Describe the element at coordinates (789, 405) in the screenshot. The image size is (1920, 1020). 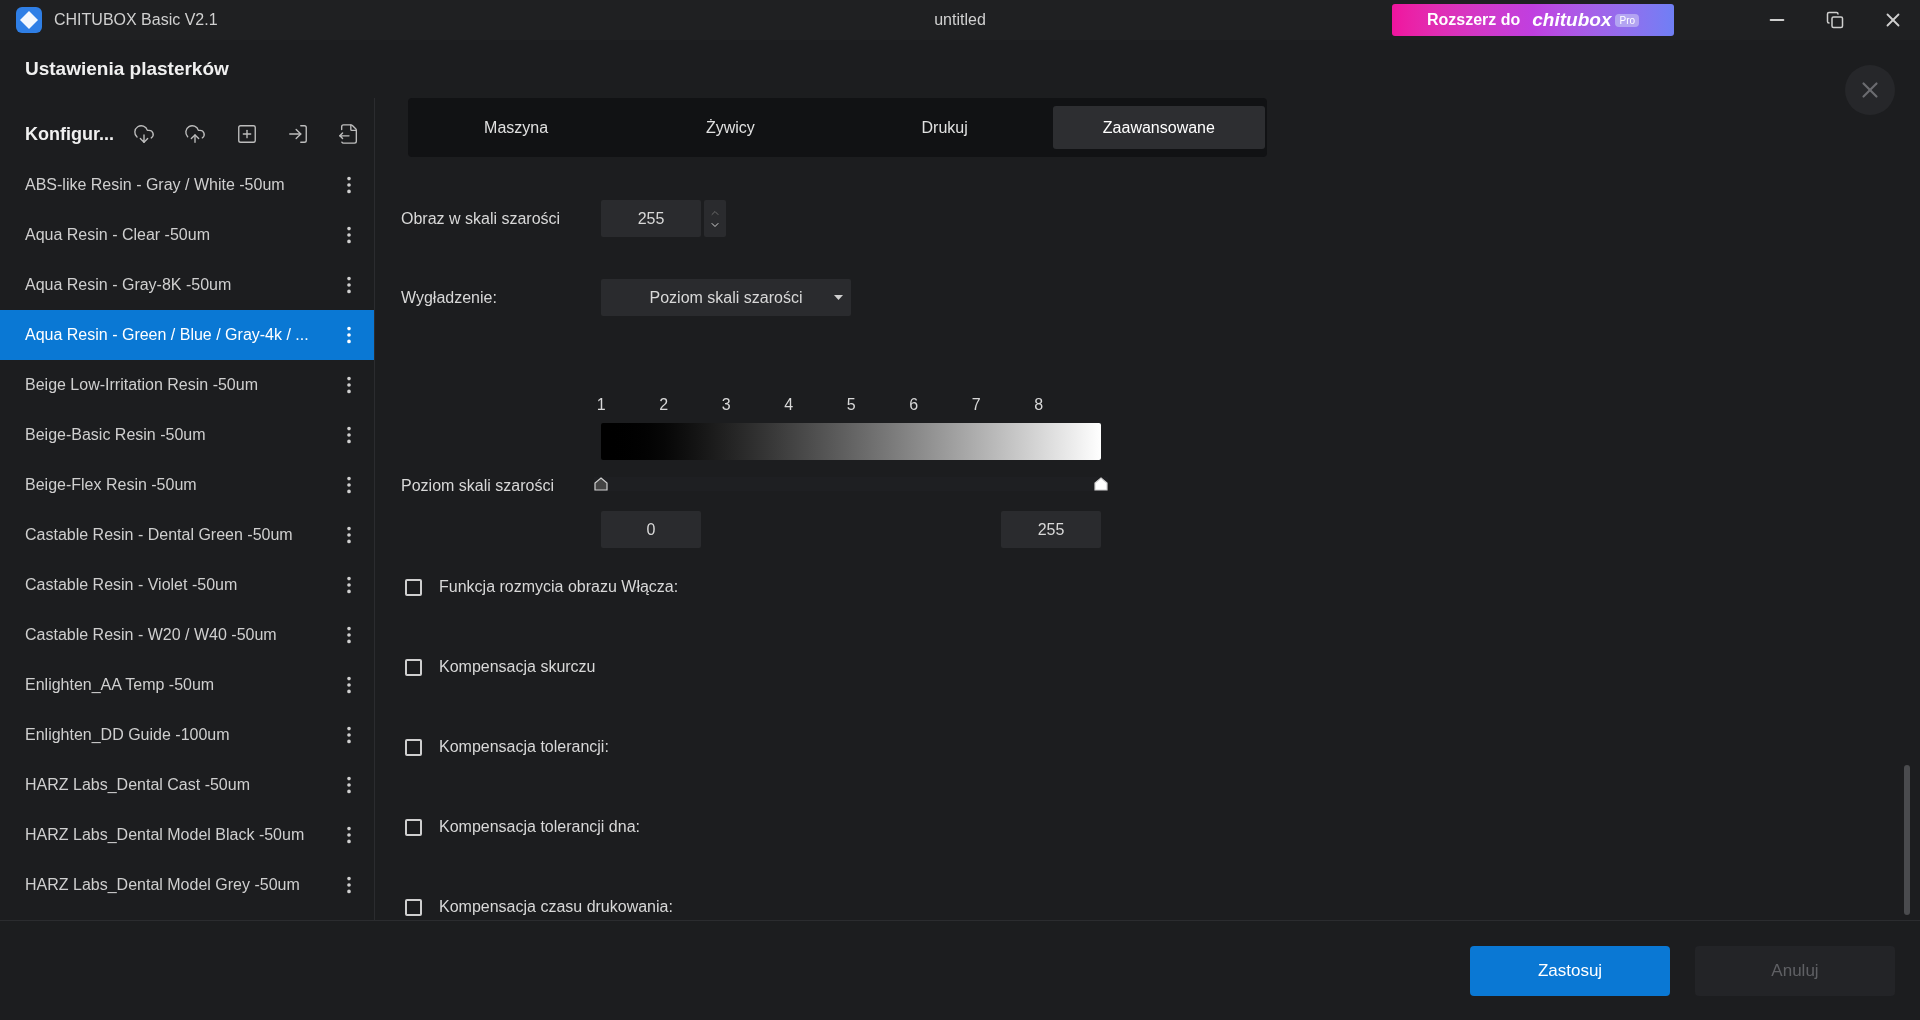
I see `tick-label: 4` at that location.